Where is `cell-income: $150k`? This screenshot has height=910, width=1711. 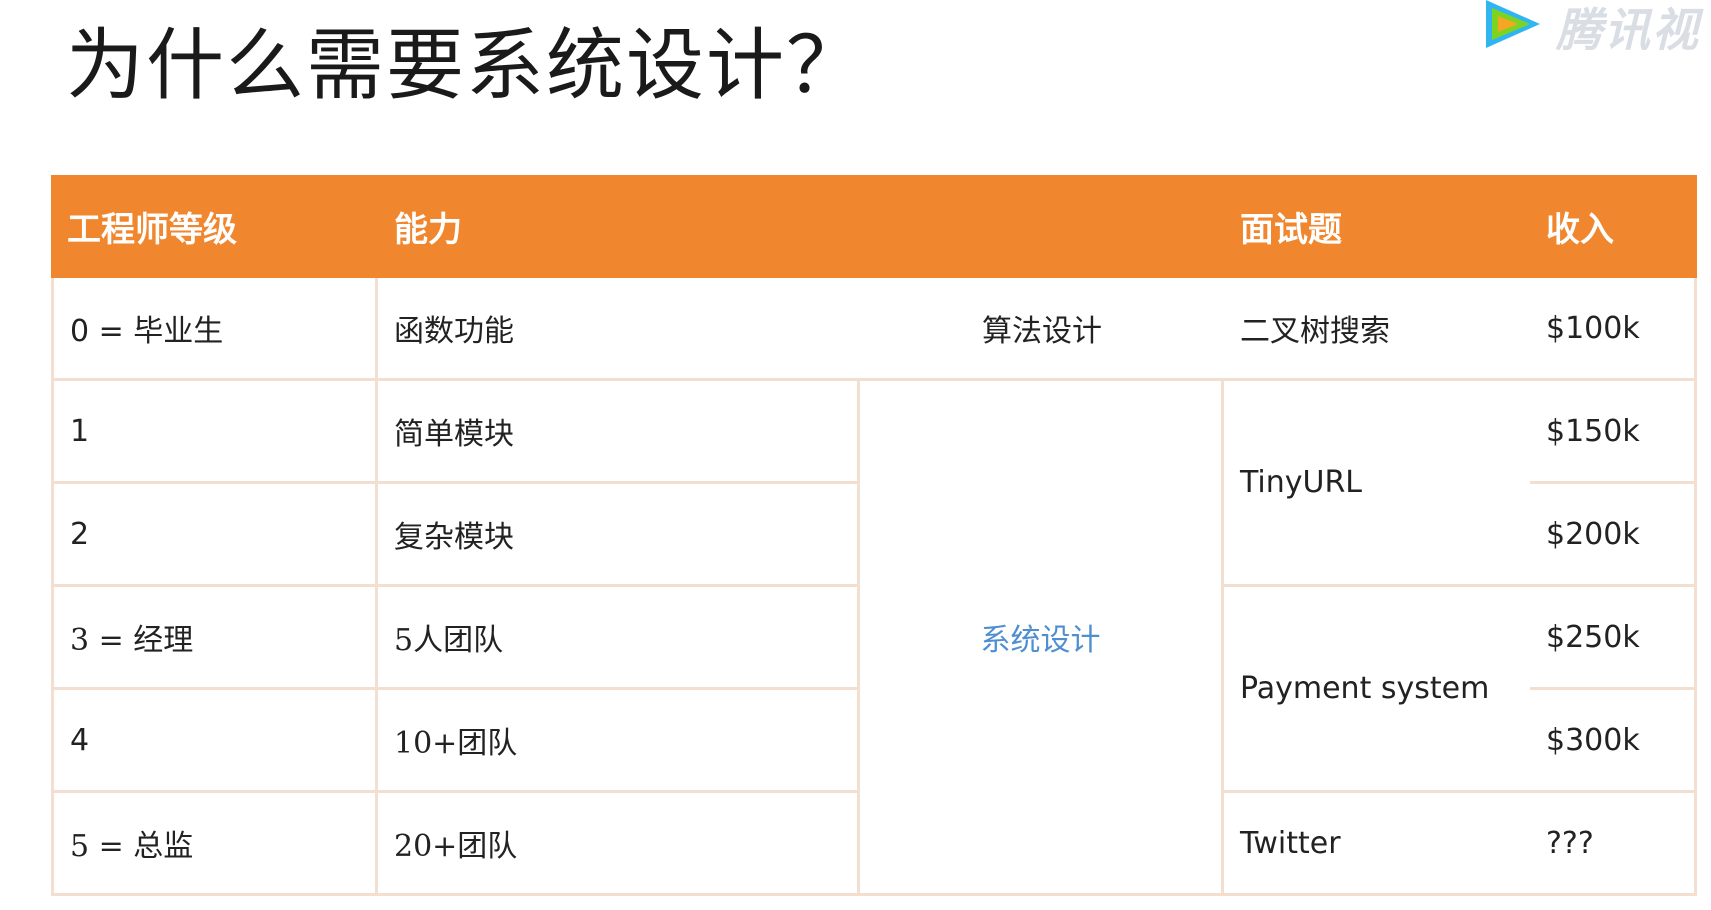
cell-income: $150k is located at coordinates (1612, 432).